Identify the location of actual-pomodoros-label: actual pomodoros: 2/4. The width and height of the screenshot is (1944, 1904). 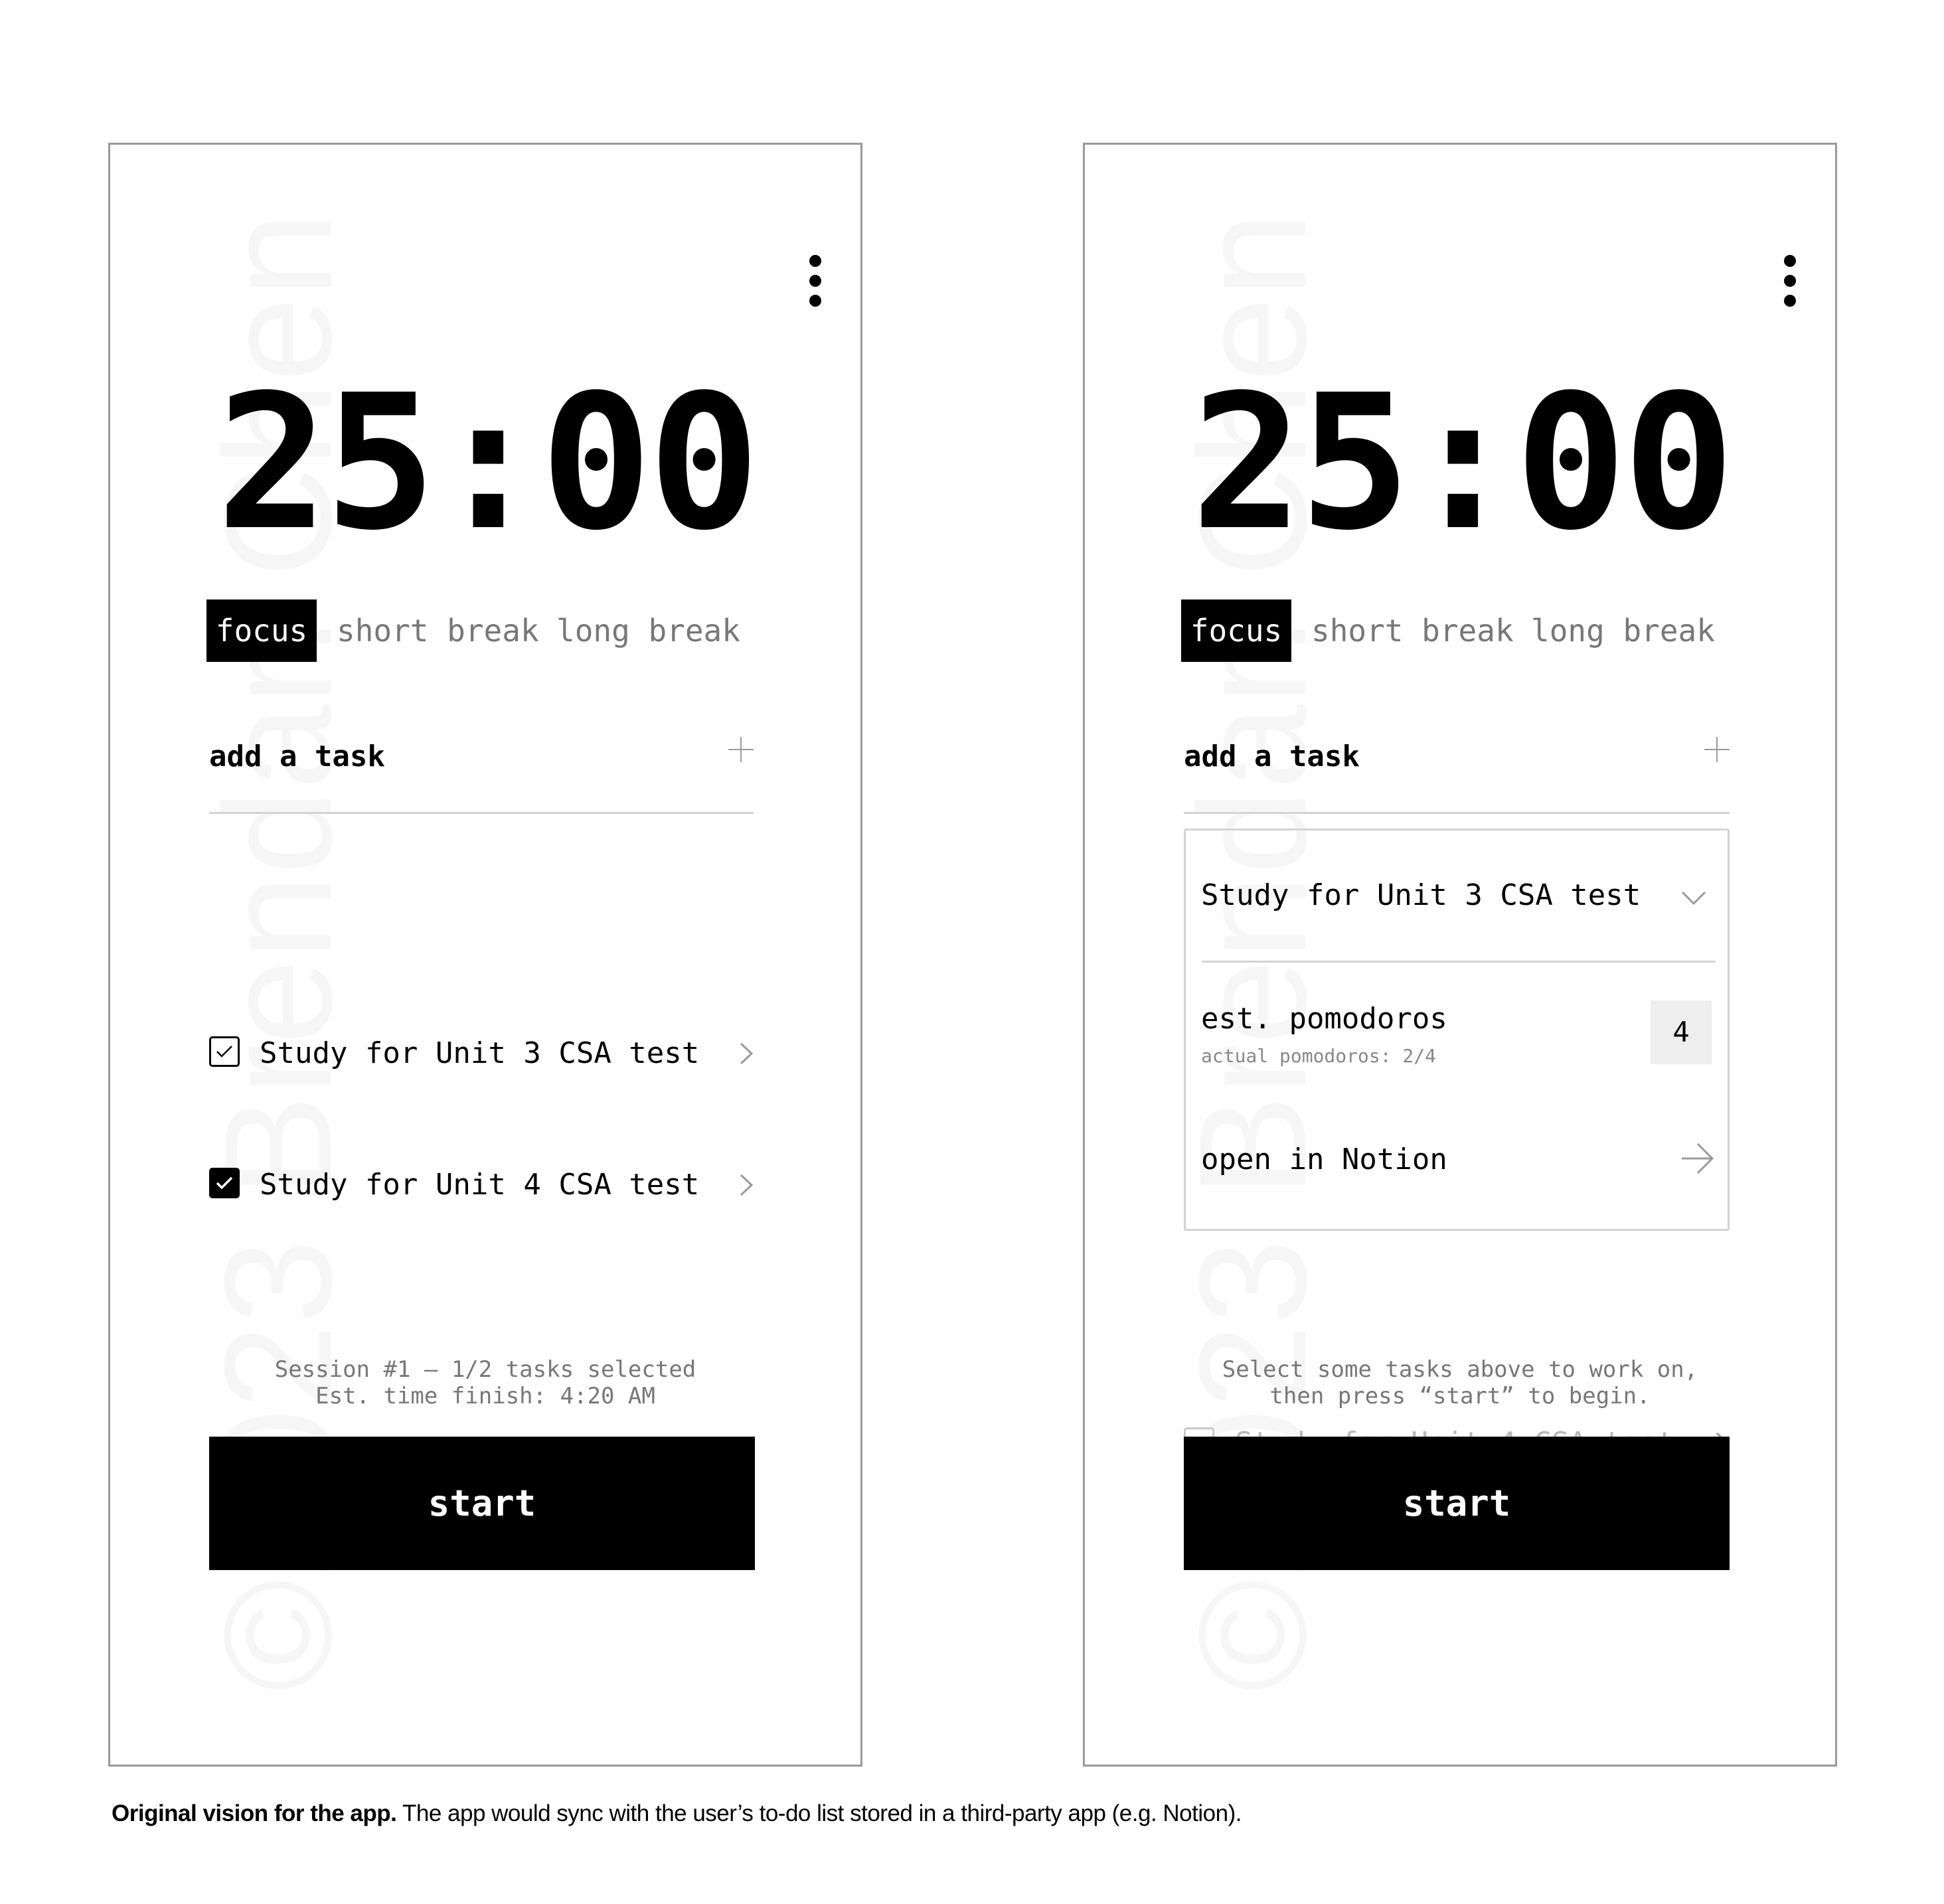
(1319, 1056).